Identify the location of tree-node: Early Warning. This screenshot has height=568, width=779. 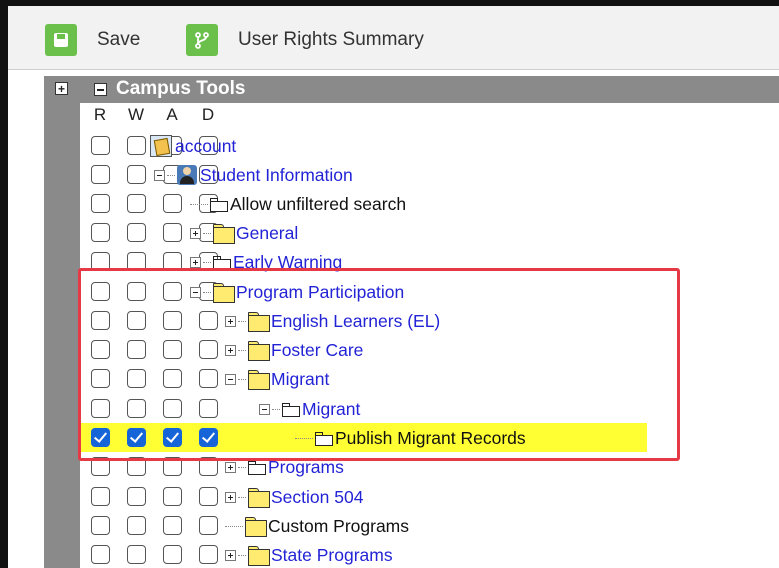
(266, 262).